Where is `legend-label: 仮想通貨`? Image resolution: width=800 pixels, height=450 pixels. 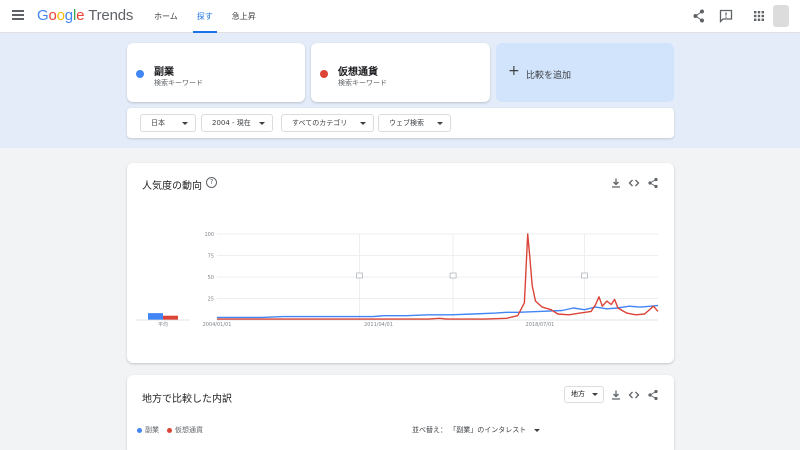
legend-label: 仮想通貨 is located at coordinates (189, 430).